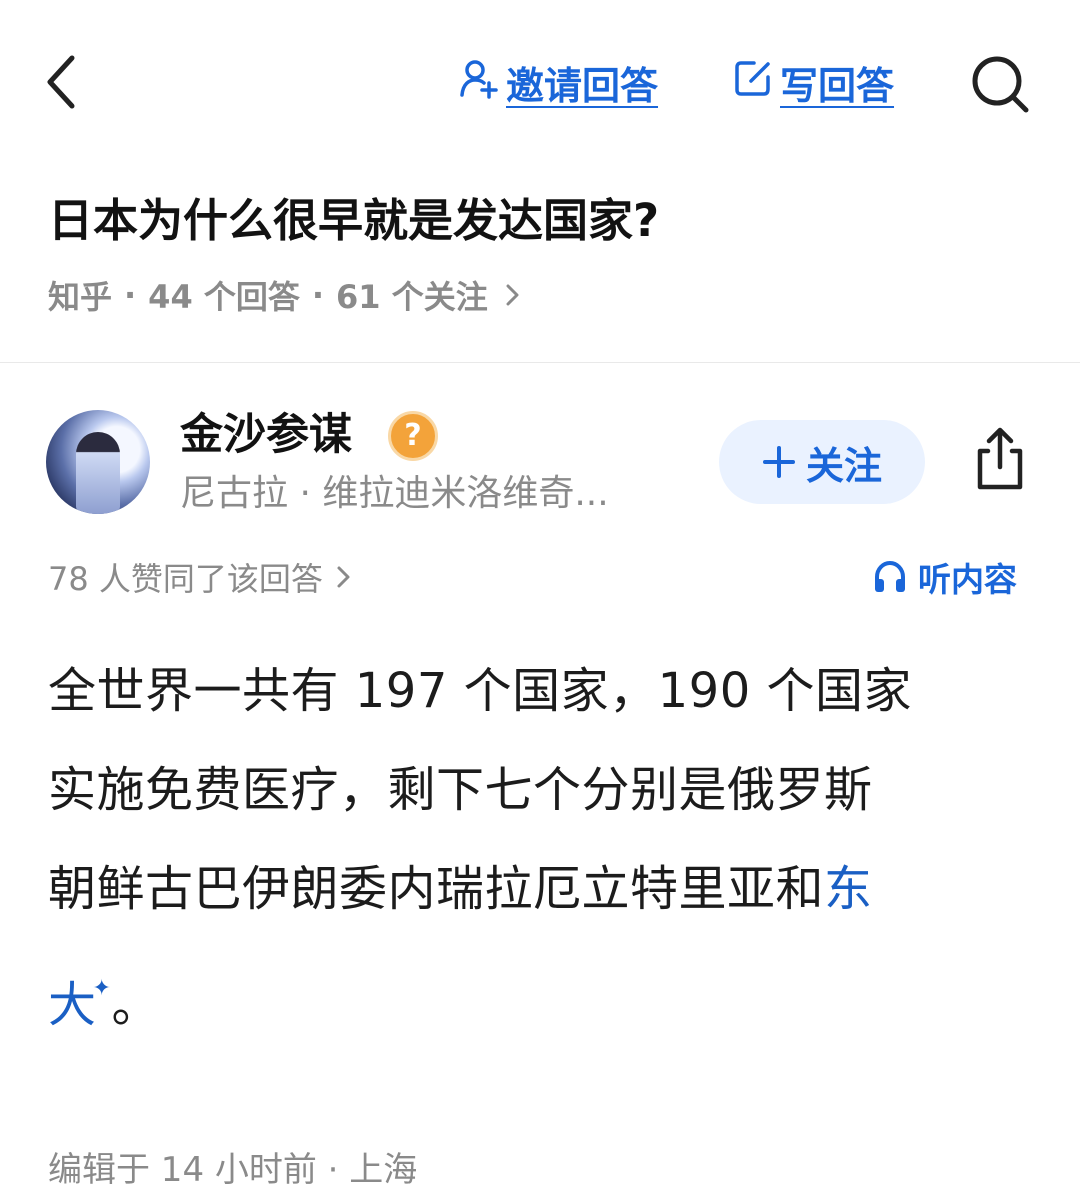 This screenshot has height=1195, width=1080. I want to click on plus-icon, so click(779, 462).